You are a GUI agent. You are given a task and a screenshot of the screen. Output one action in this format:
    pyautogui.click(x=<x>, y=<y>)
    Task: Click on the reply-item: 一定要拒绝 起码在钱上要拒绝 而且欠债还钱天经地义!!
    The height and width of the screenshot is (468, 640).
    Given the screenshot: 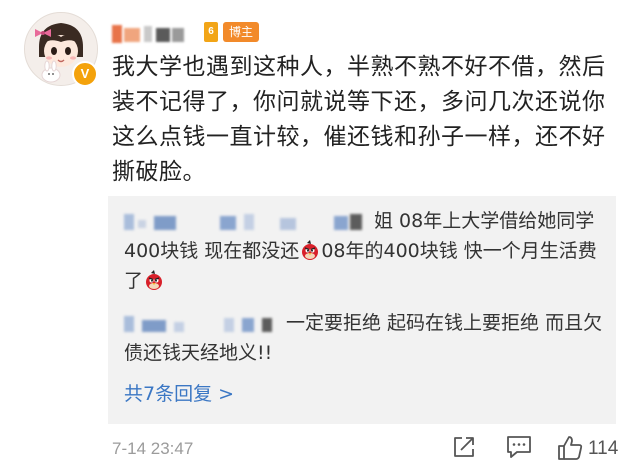 What is the action you would take?
    pyautogui.click(x=364, y=338)
    